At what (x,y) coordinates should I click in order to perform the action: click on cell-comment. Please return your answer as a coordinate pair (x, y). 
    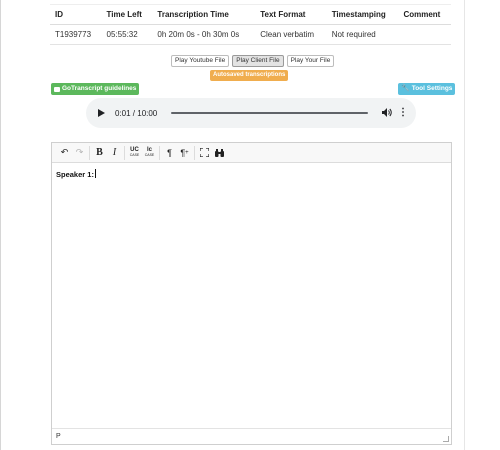
    Looking at the image, I should click on (424, 34).